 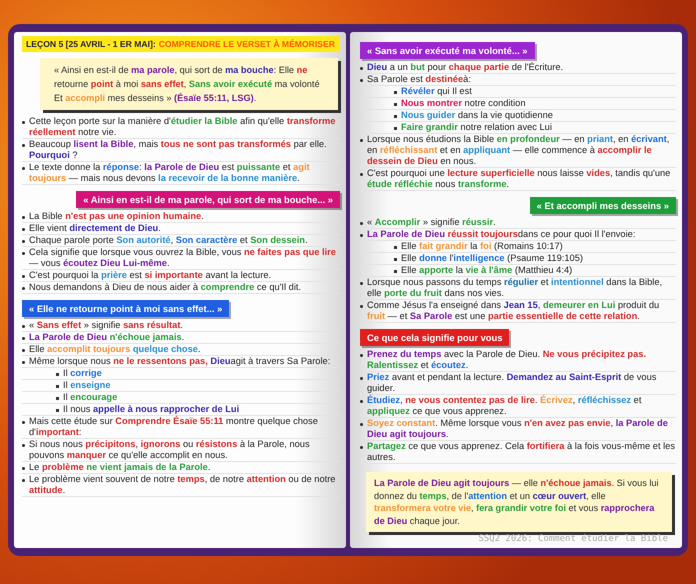 What do you see at coordinates (150, 275) in the screenshot?
I see `bullet-text: C'est pourquoi la prière est si importante avant la lecture.` at bounding box center [150, 275].